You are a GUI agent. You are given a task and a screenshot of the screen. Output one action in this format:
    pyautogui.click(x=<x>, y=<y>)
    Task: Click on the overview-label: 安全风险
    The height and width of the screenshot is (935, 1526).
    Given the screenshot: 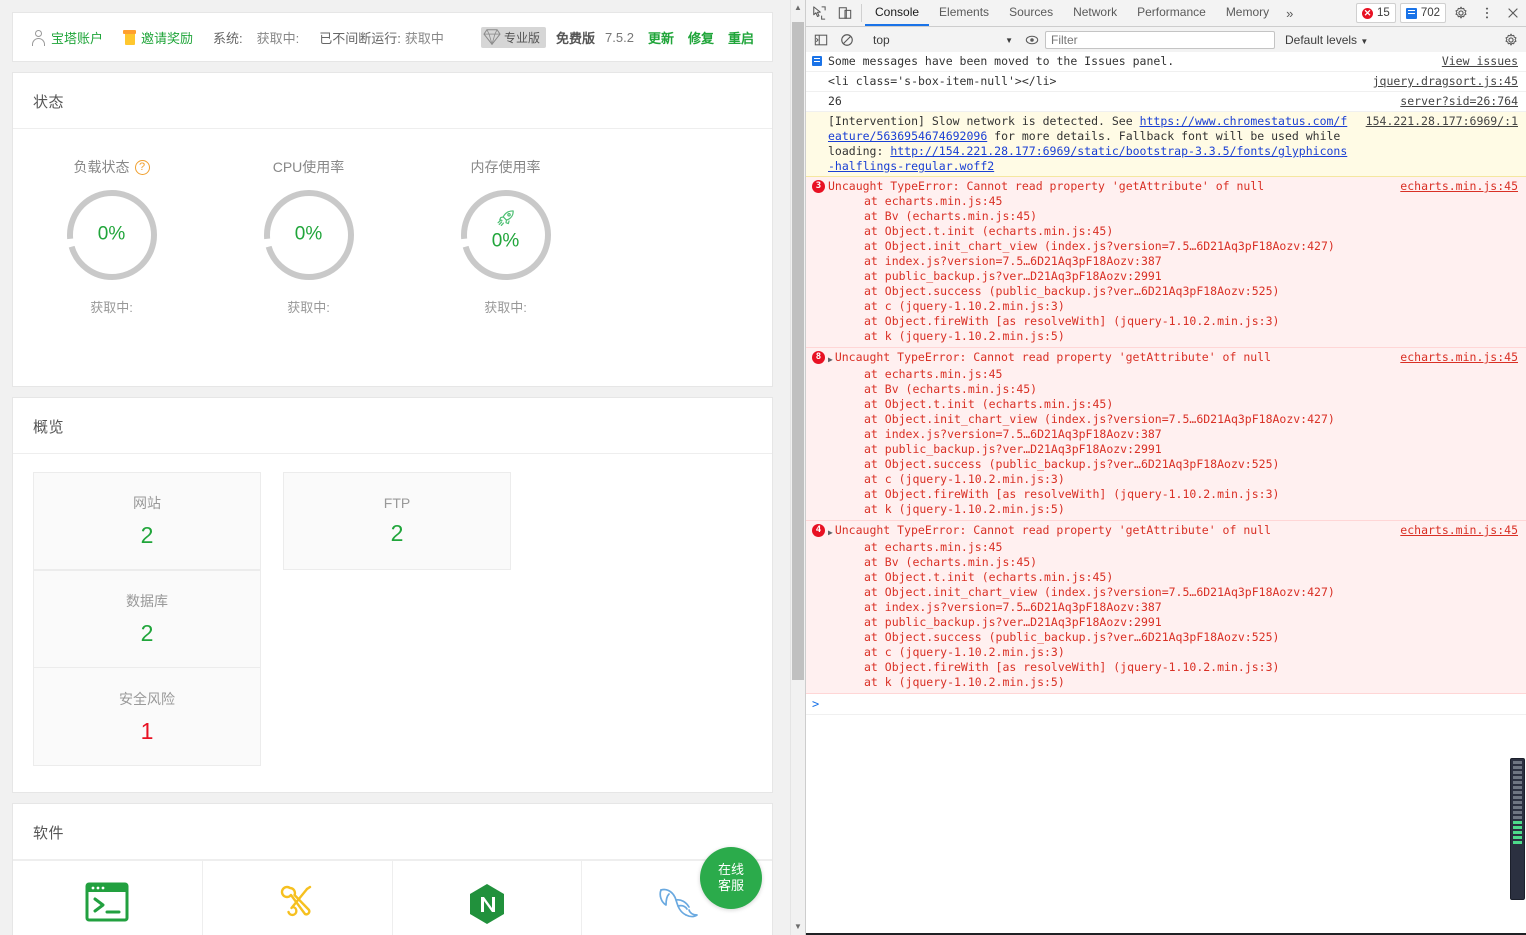 What is the action you would take?
    pyautogui.click(x=147, y=698)
    